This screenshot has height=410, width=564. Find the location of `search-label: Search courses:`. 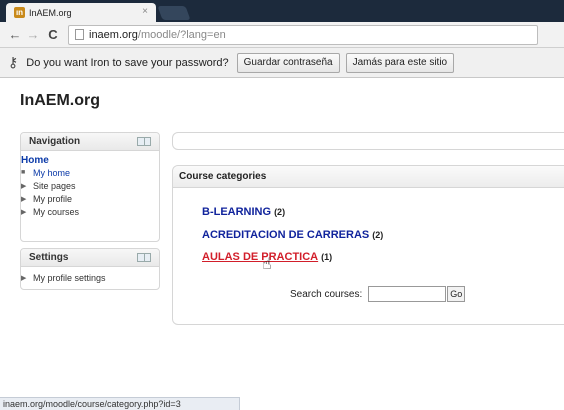

search-label: Search courses: is located at coordinates (326, 294).